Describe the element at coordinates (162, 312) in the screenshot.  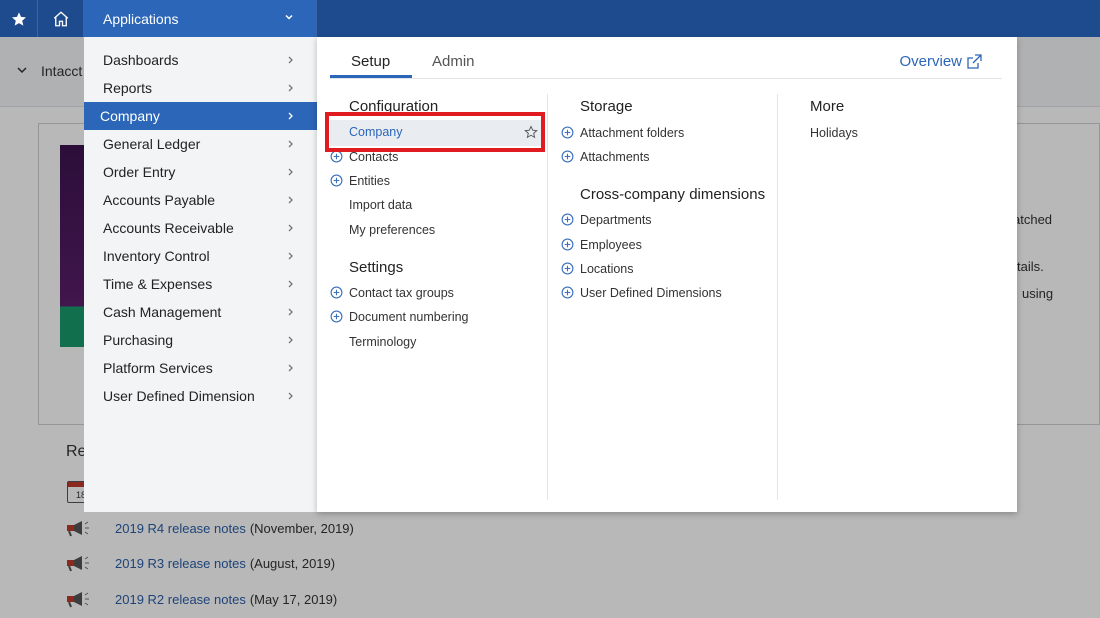
I see `menu-item-label: Cash Management` at that location.